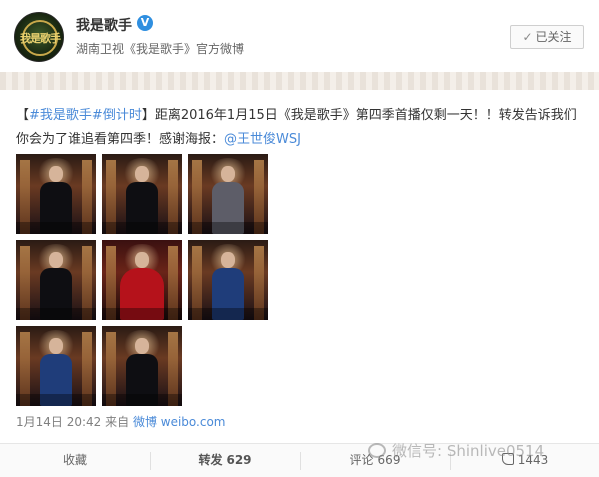 The height and width of the screenshot is (477, 599). I want to click on wechat-icon, so click(377, 450).